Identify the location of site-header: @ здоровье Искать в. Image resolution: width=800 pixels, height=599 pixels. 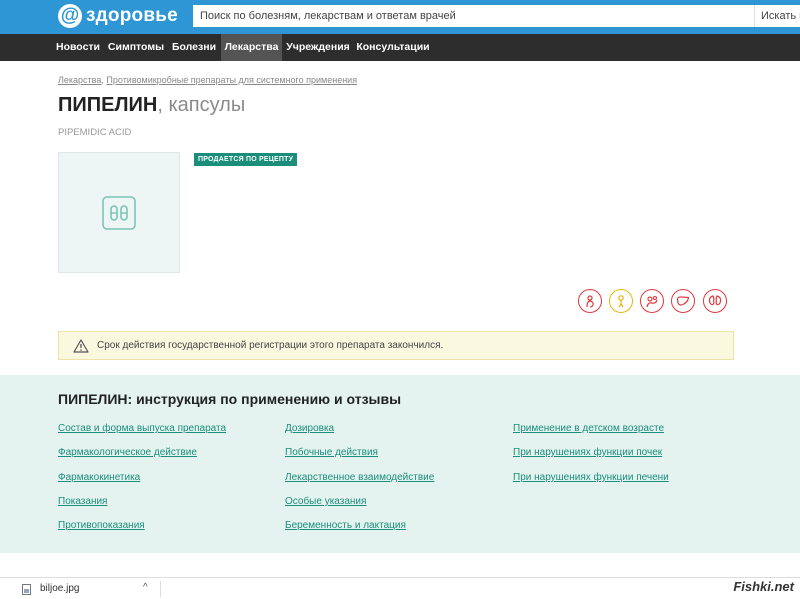
(400, 17).